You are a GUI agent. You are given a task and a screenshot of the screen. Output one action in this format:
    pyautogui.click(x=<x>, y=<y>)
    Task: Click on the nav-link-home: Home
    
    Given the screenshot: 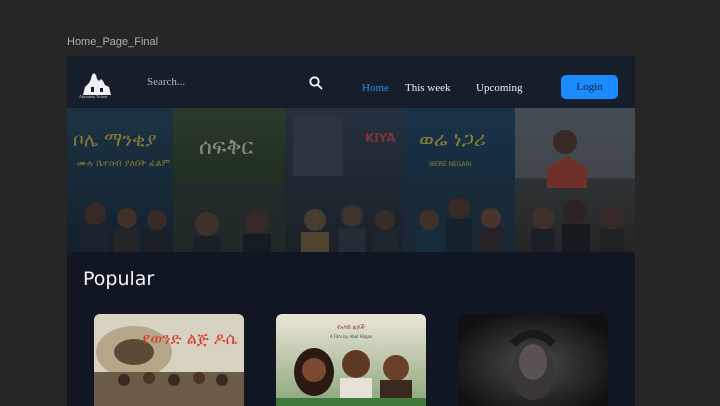 What is the action you would take?
    pyautogui.click(x=375, y=88)
    